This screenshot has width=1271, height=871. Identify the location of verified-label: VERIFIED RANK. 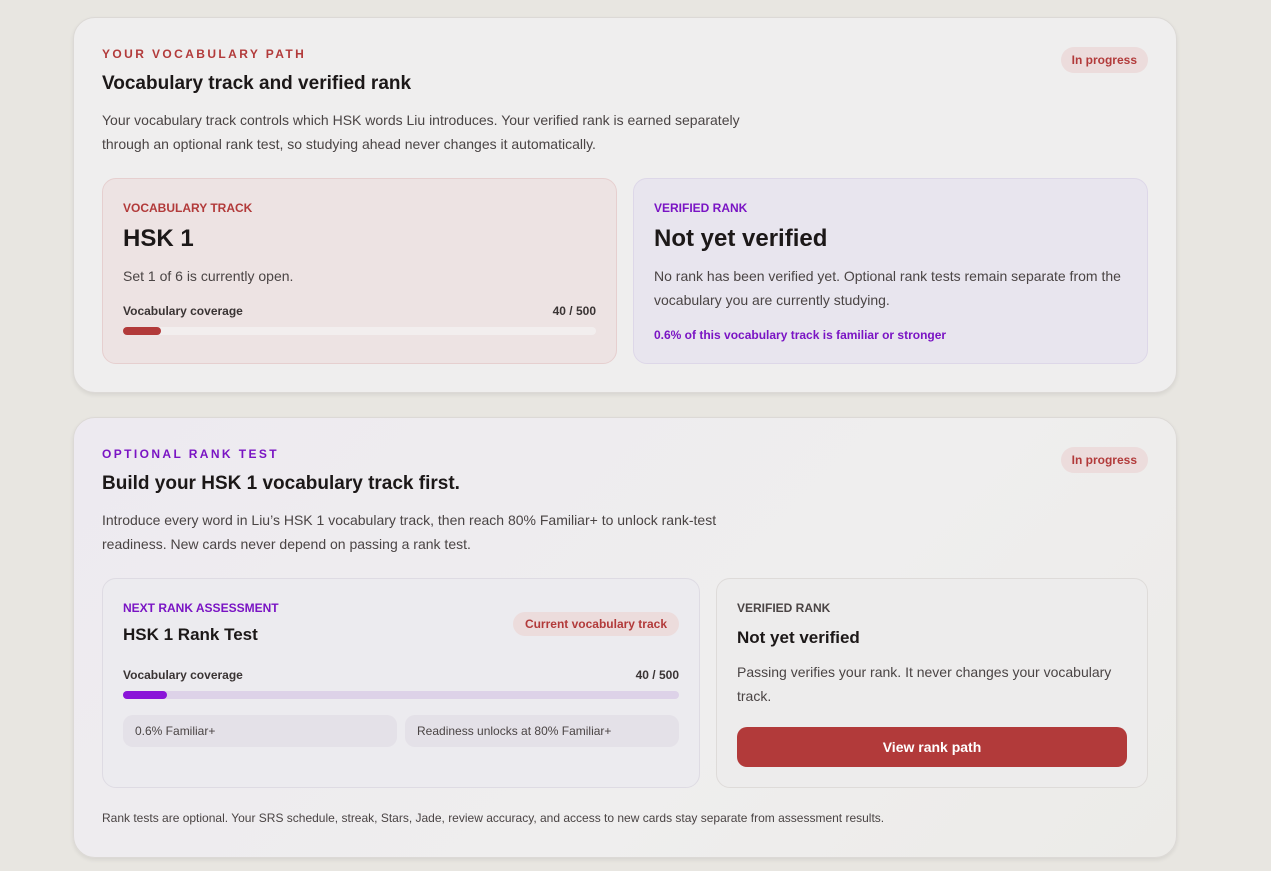
(701, 208).